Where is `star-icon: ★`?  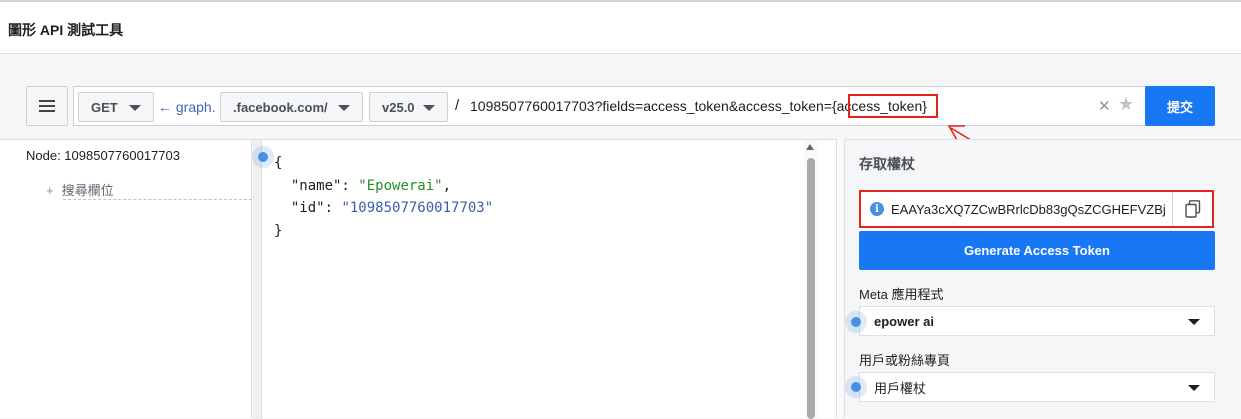 star-icon: ★ is located at coordinates (1126, 104).